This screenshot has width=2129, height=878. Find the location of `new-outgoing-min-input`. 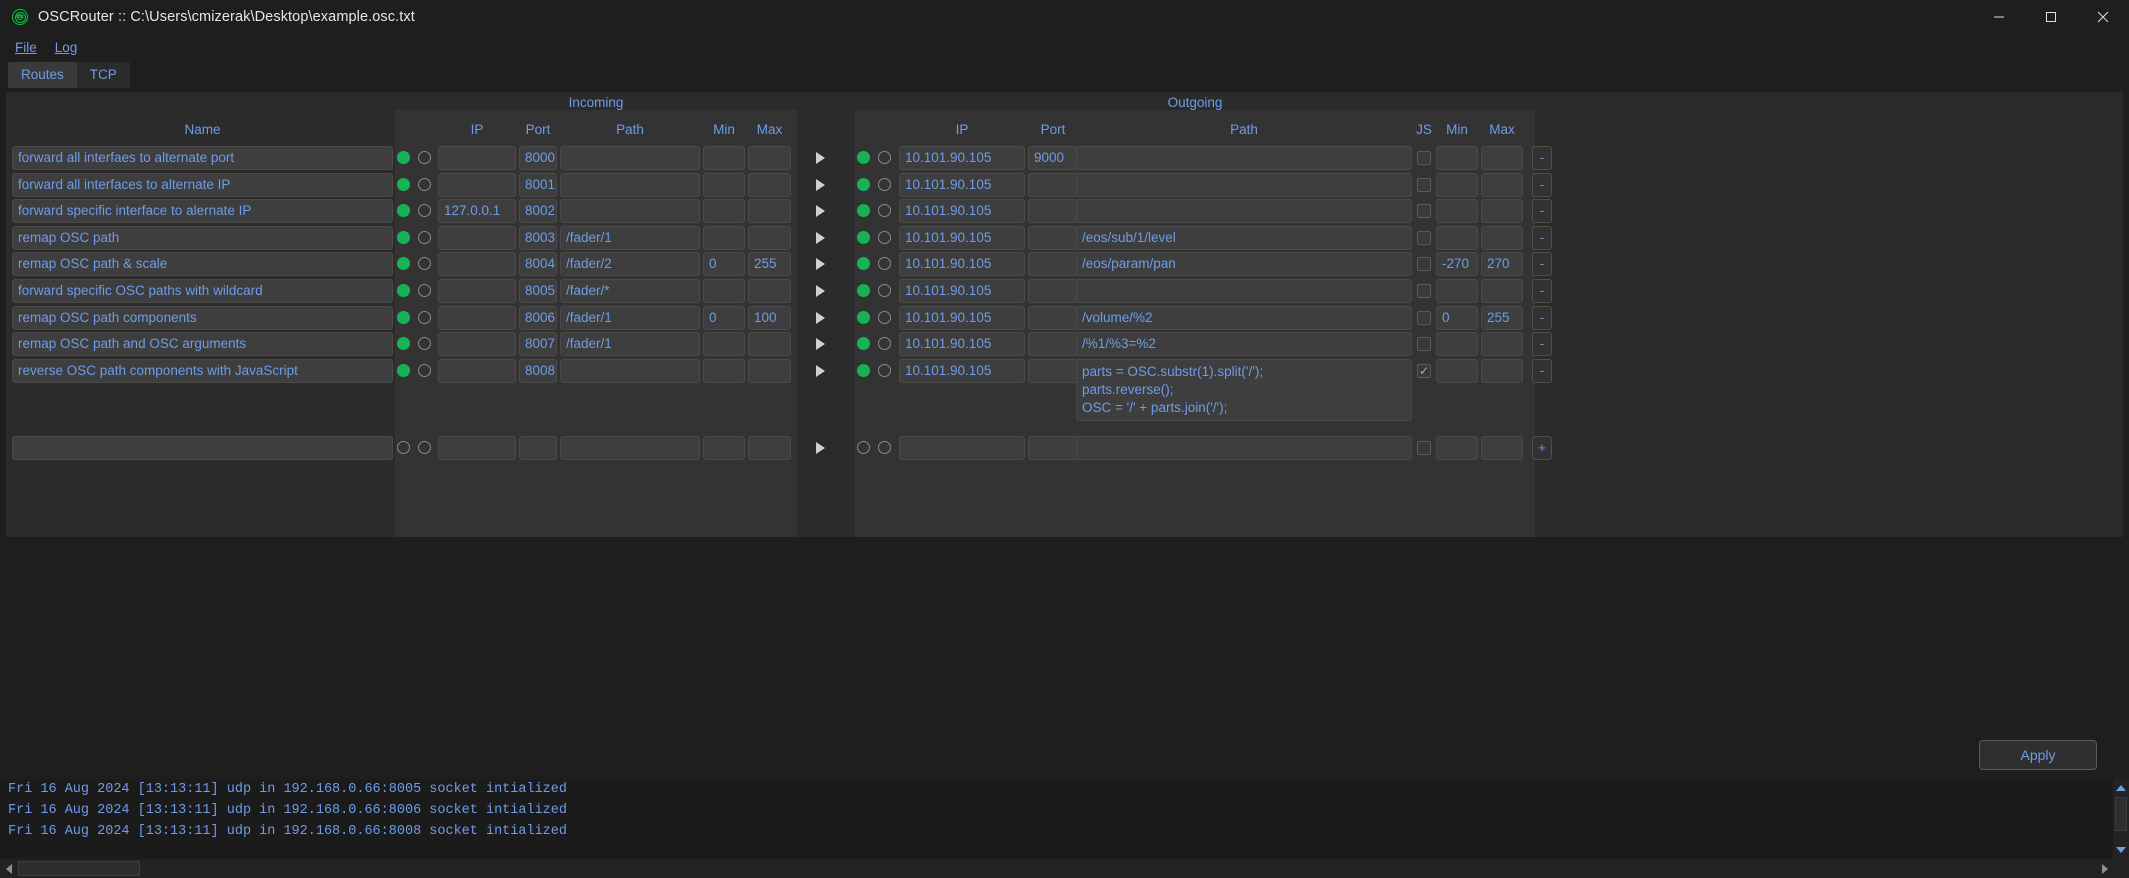

new-outgoing-min-input is located at coordinates (1457, 448).